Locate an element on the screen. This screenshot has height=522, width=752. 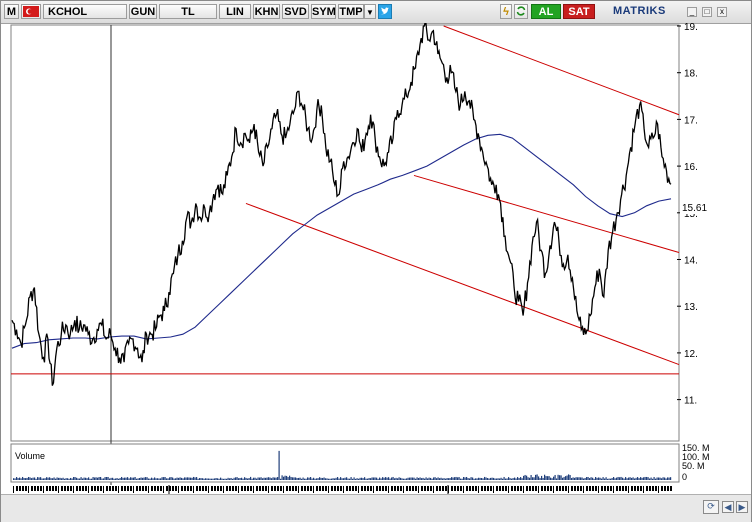
symbol-text: KCHOL is located at coordinates (68, 12).